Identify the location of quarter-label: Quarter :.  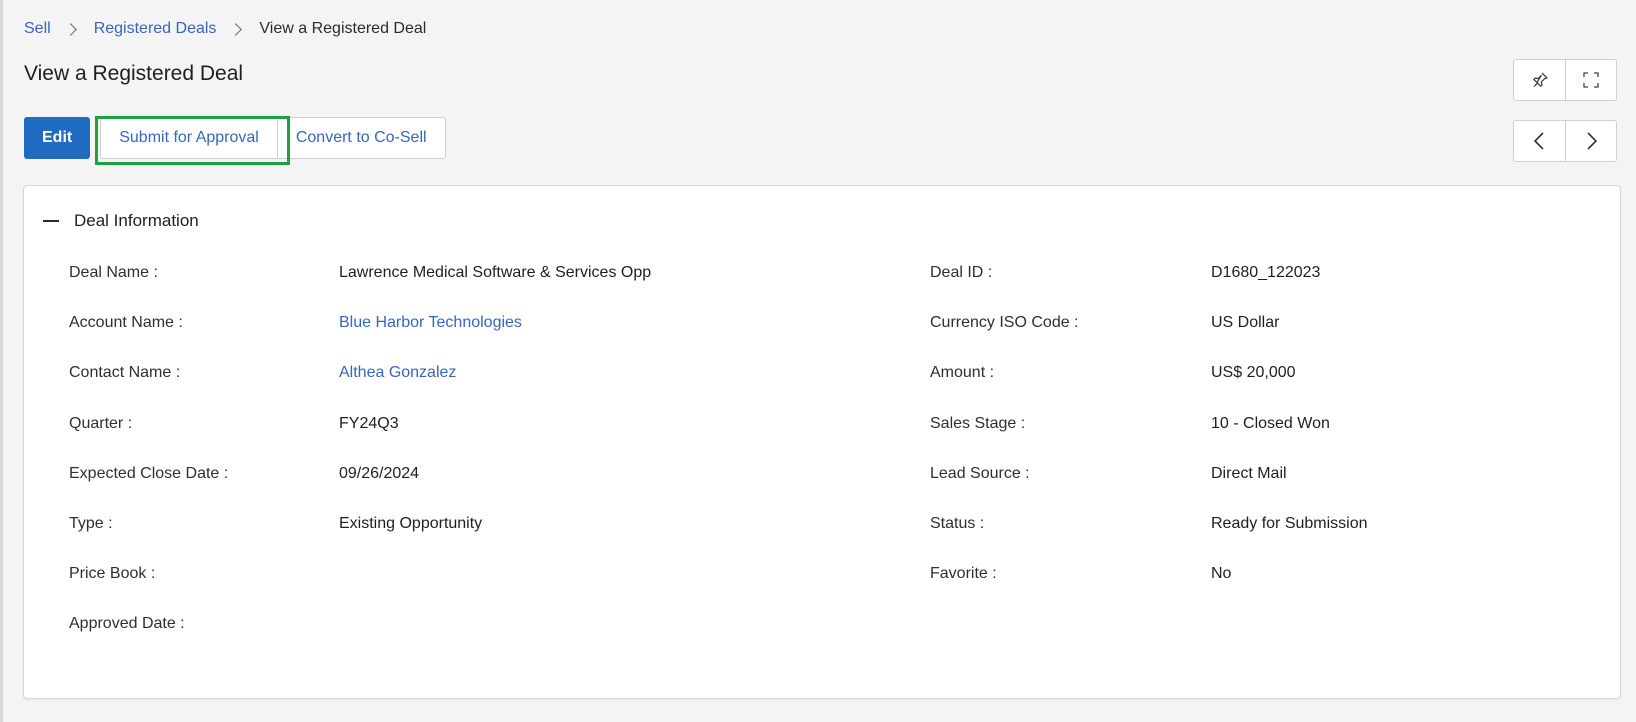
(101, 423).